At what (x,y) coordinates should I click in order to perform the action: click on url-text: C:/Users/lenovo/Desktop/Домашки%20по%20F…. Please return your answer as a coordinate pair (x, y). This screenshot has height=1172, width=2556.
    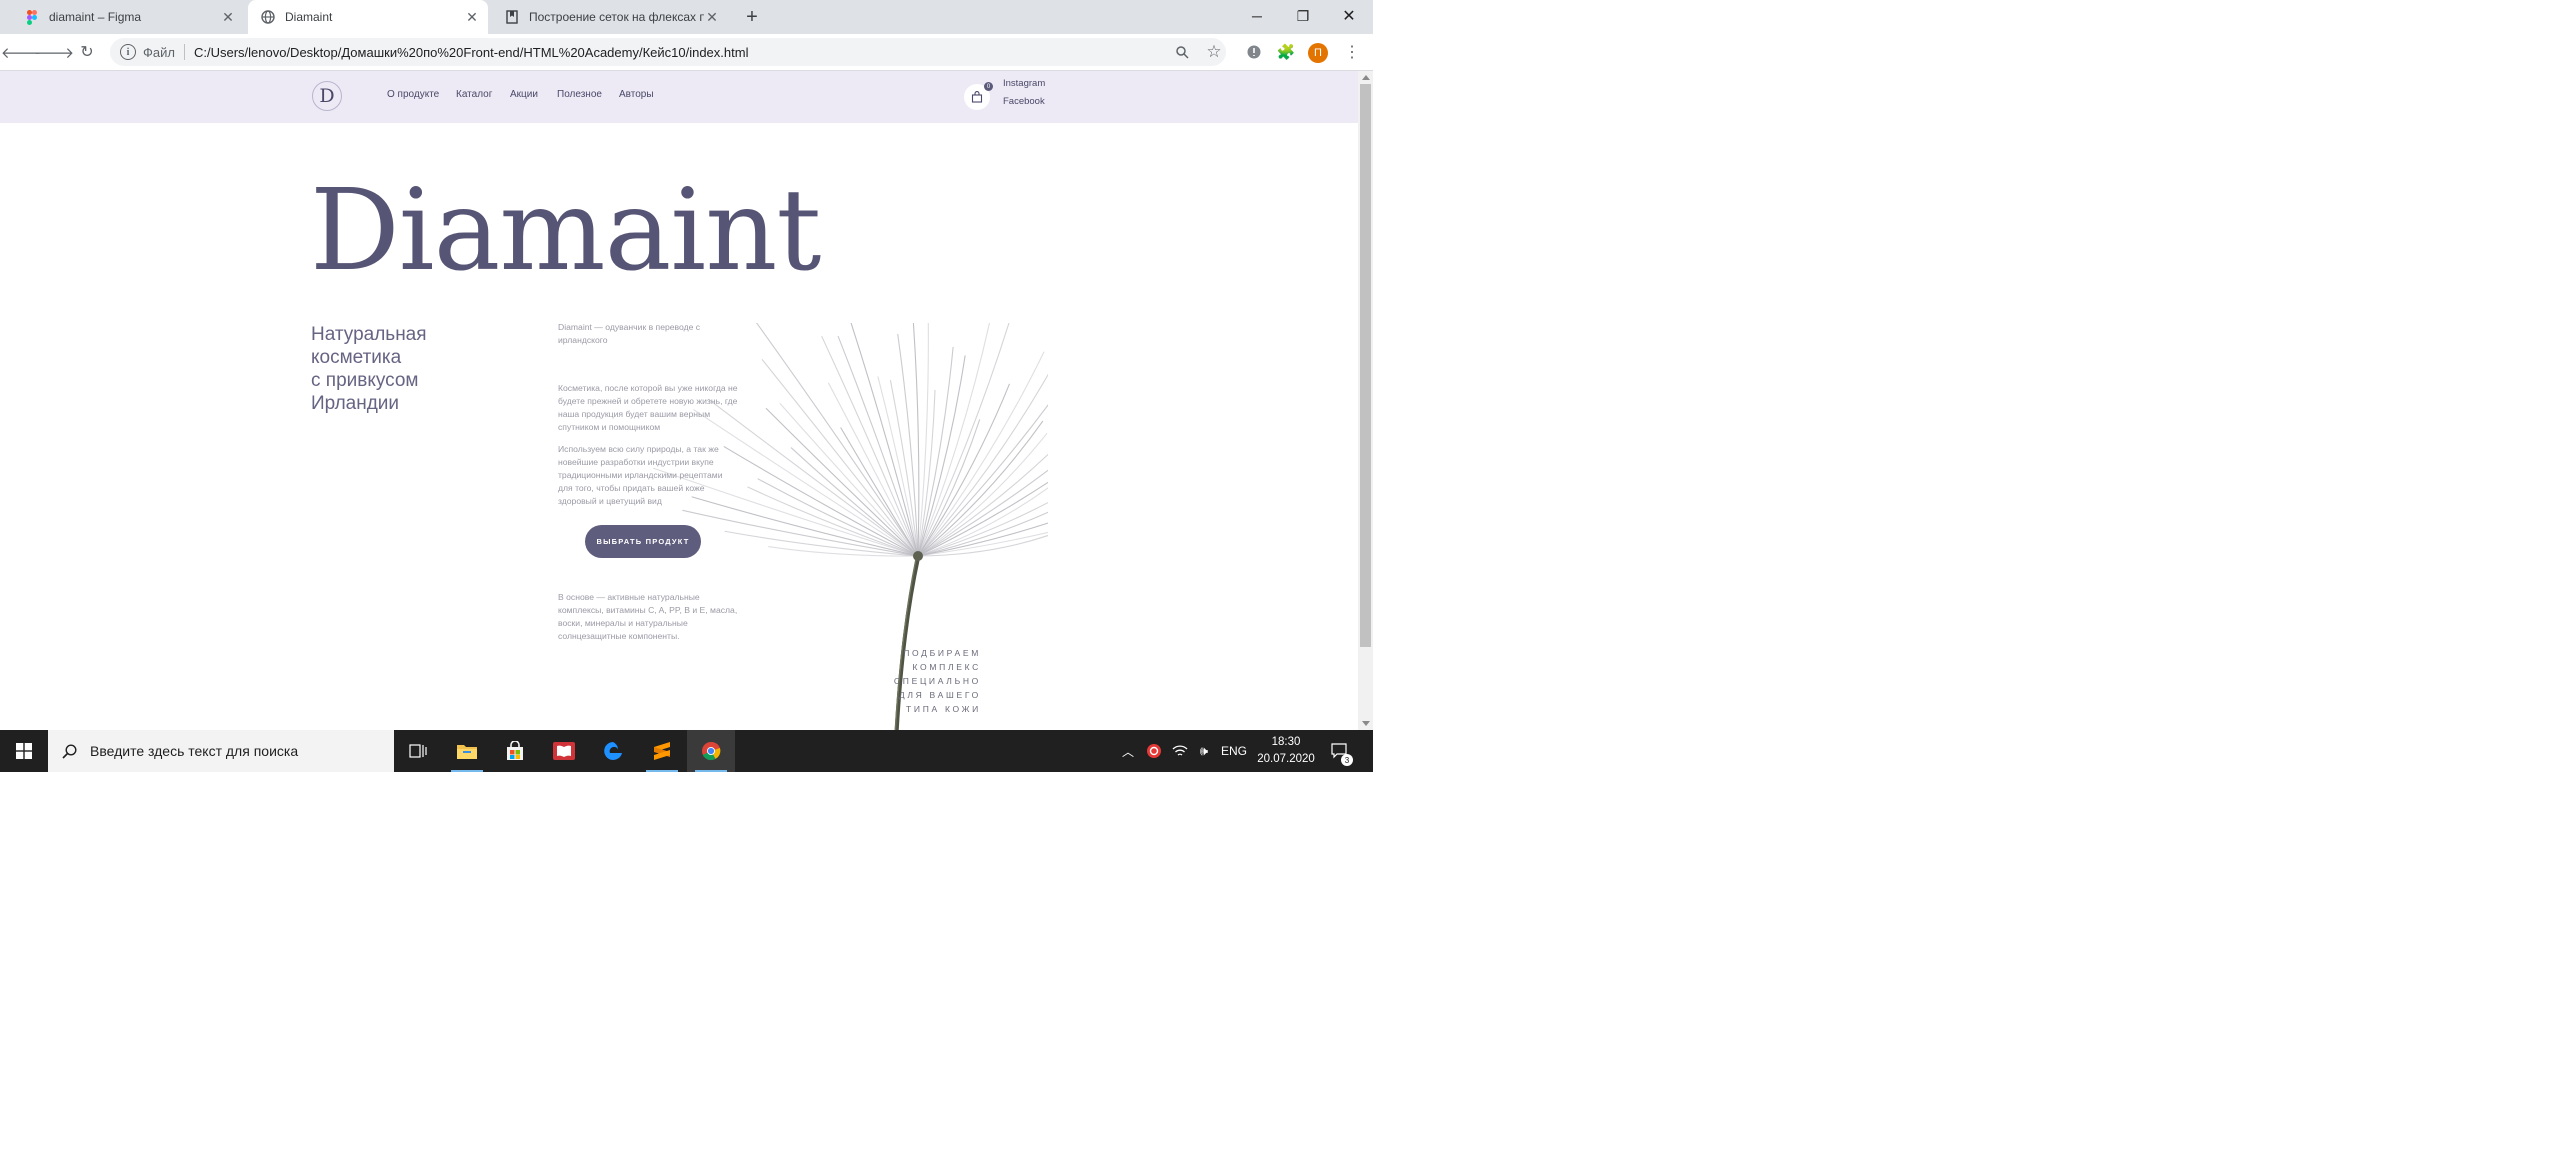
    Looking at the image, I should click on (471, 52).